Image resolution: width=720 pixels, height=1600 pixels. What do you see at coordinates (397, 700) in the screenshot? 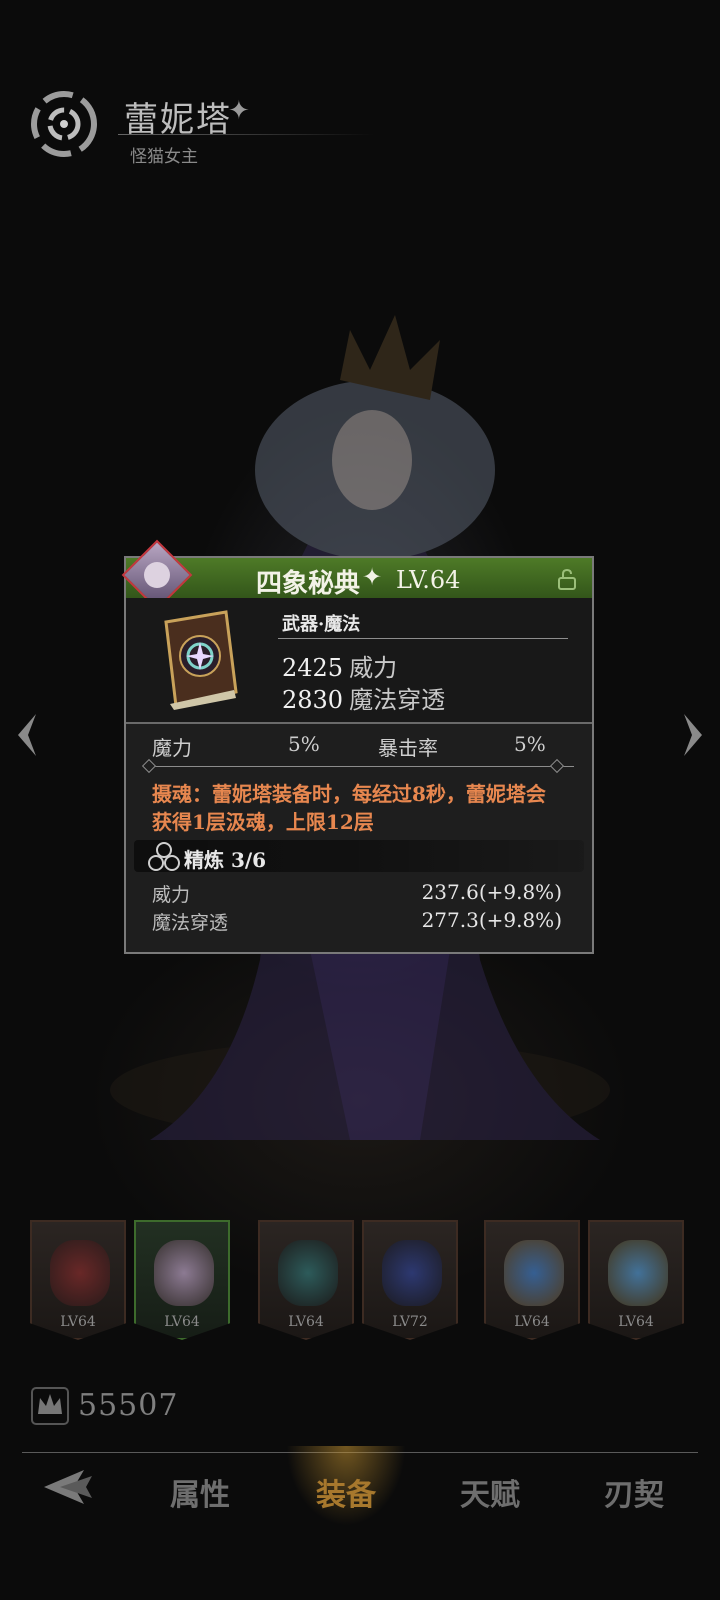
I see `main-stat-label: 魔法穿透` at bounding box center [397, 700].